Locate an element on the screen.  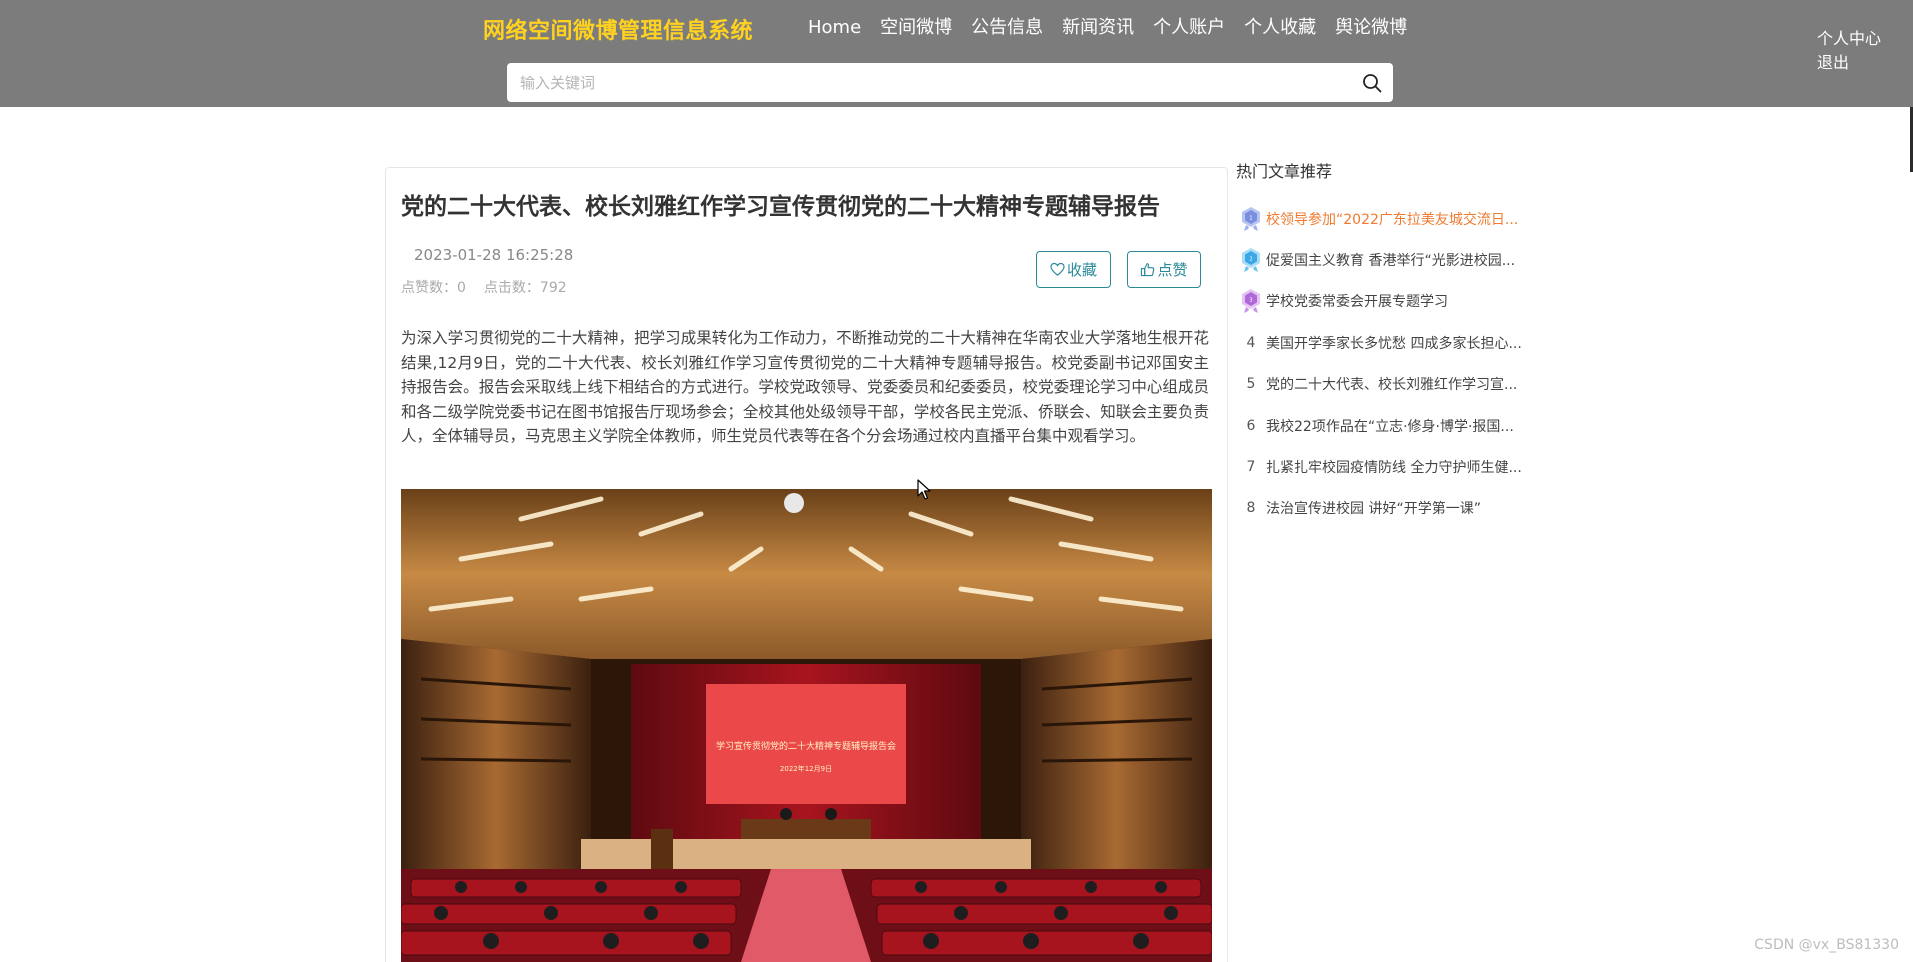
nav-opinion-weibo: 舆论微博 is located at coordinates (1371, 27).